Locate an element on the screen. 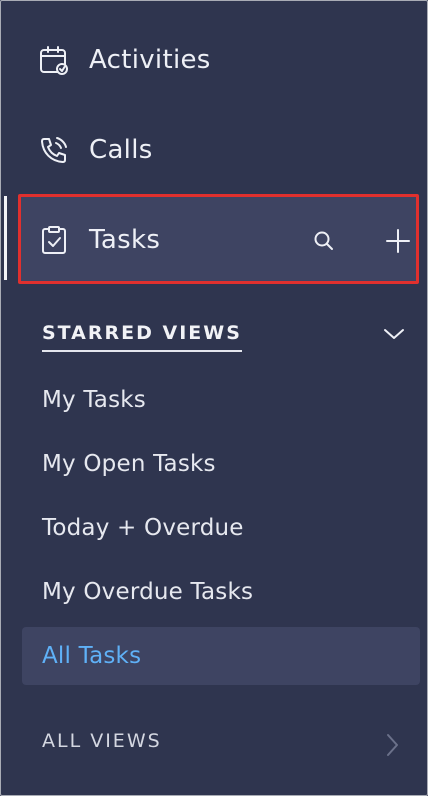 The width and height of the screenshot is (428, 796). view-item-label: All Tasks is located at coordinates (92, 656).